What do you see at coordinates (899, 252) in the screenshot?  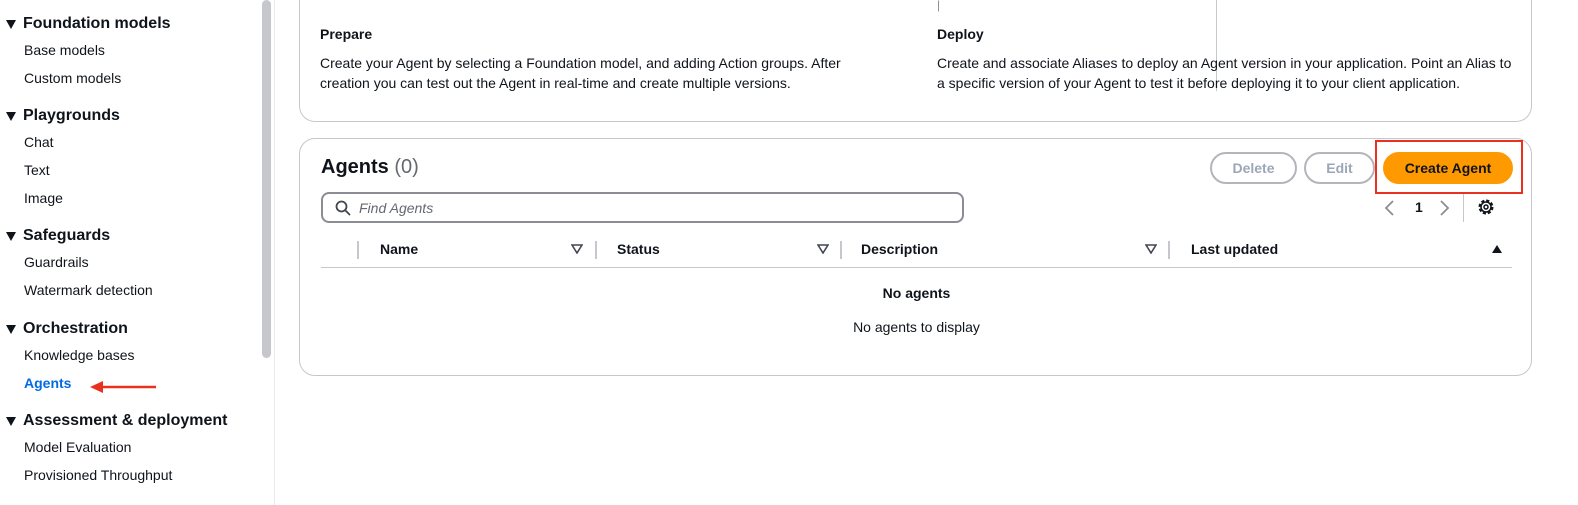 I see `column-header-description: Description` at bounding box center [899, 252].